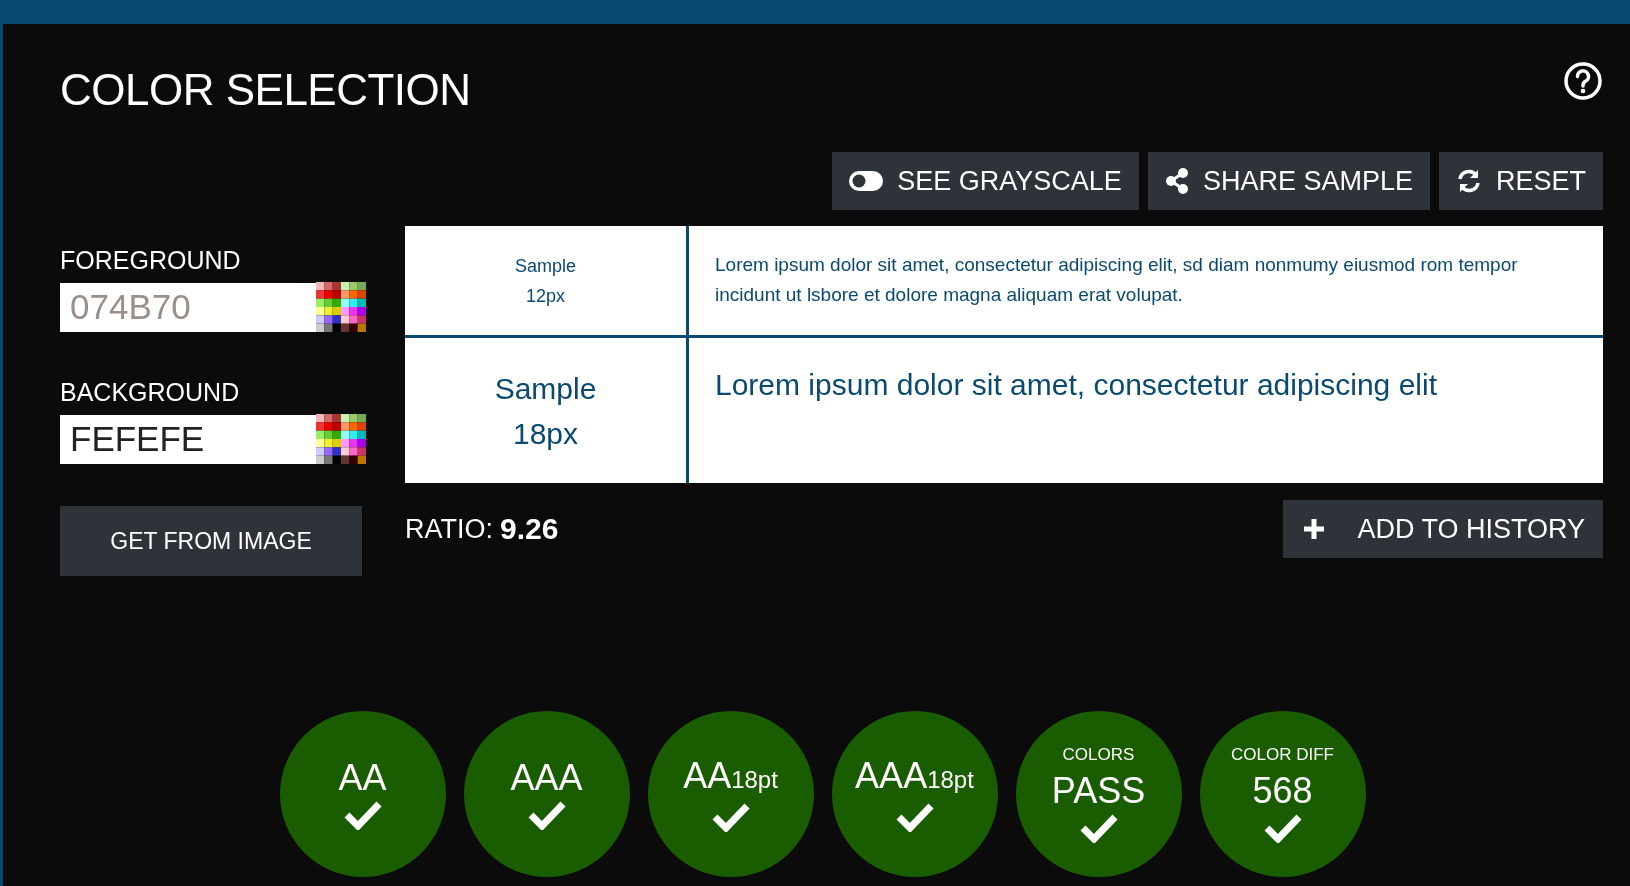 The width and height of the screenshot is (1630, 886). Describe the element at coordinates (1098, 755) in the screenshot. I see `badge-caption: COLORS` at that location.